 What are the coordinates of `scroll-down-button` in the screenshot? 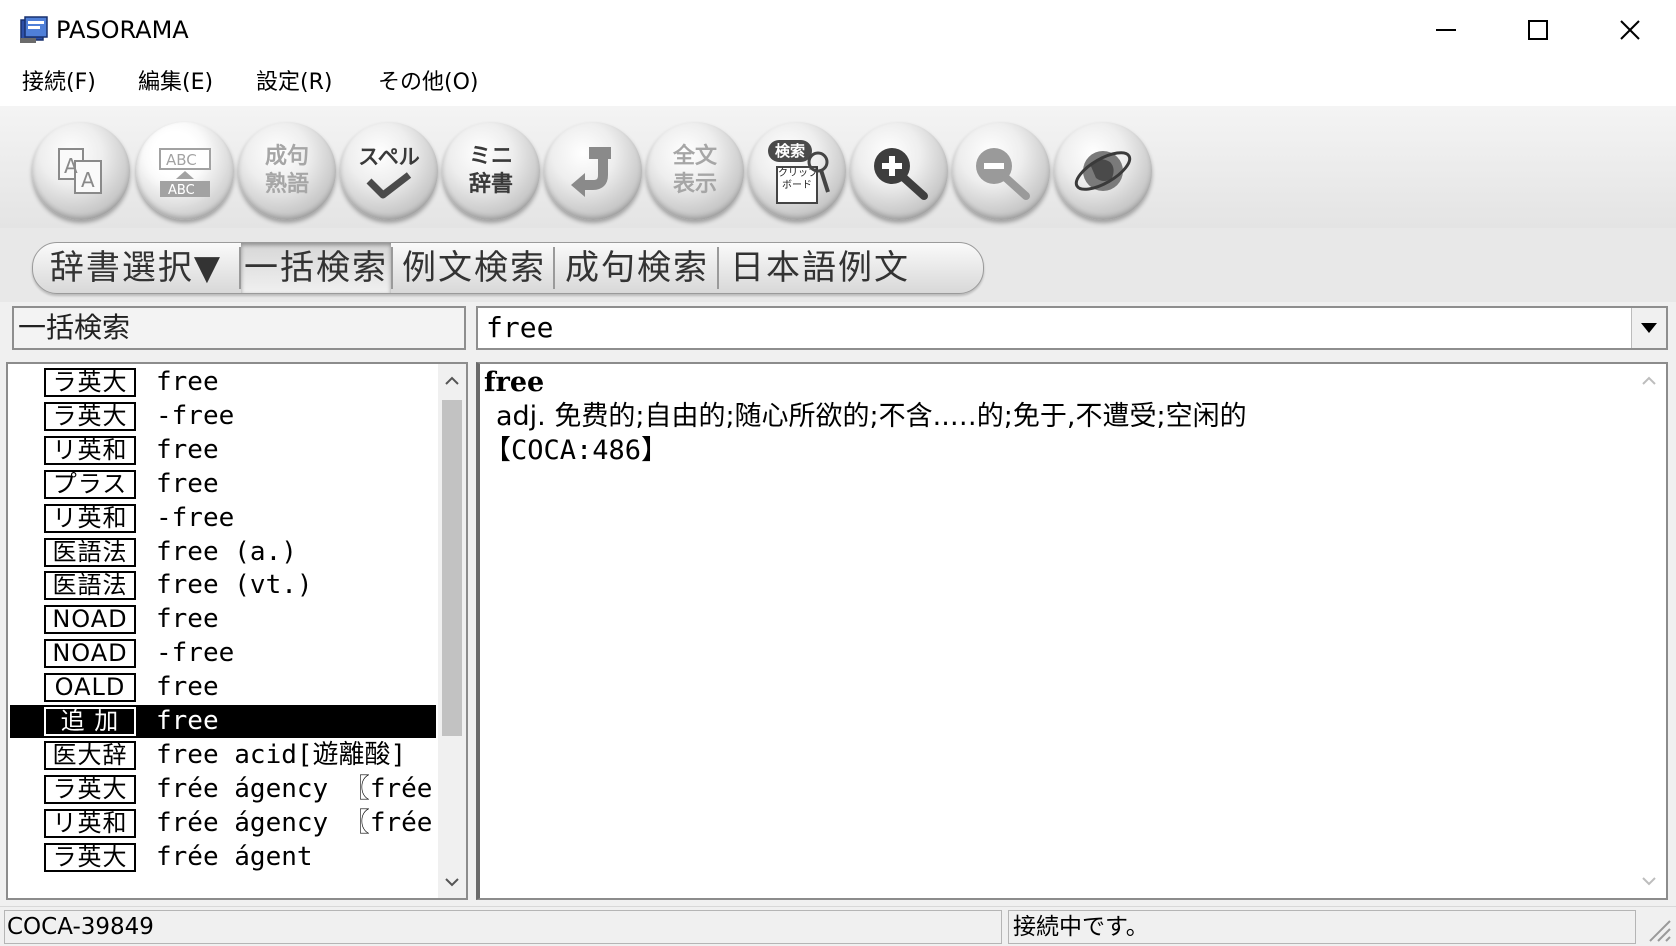 It's located at (452, 882).